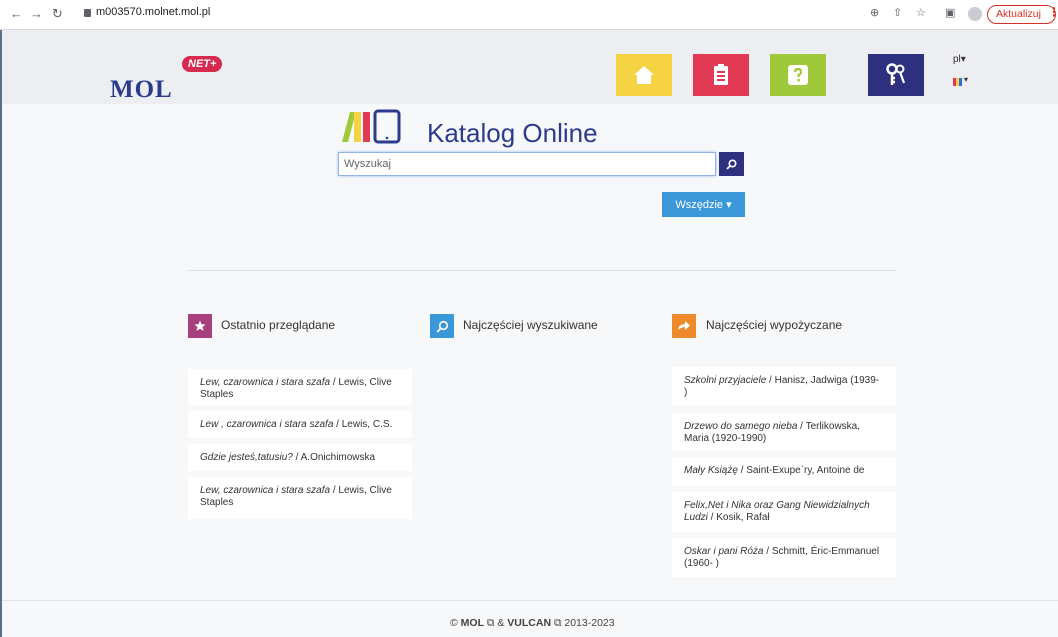 This screenshot has height=637, width=1058. Describe the element at coordinates (501, 623) in the screenshot. I see `ampersand: &` at that location.